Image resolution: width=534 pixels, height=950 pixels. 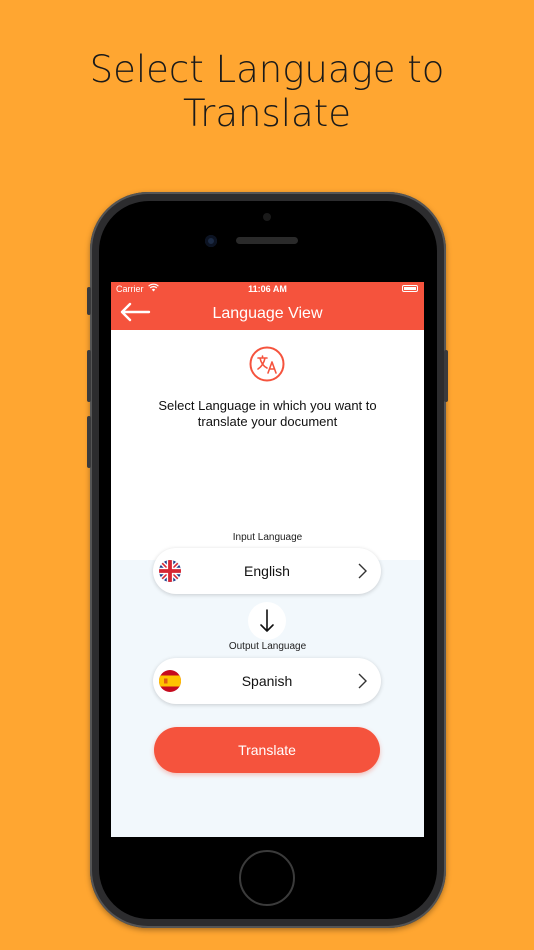 I want to click on output-language-value: Spanish, so click(x=267, y=681).